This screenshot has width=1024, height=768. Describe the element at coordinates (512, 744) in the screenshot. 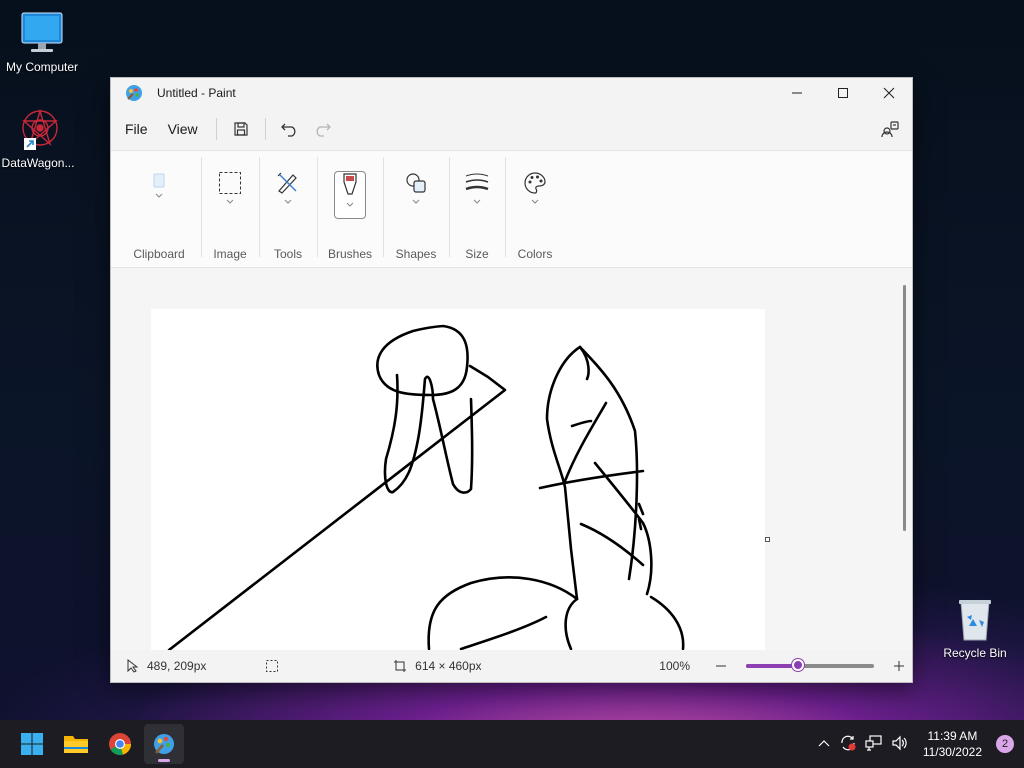

I see `taskbar: 11:39 AM 11/30/2022 2` at that location.